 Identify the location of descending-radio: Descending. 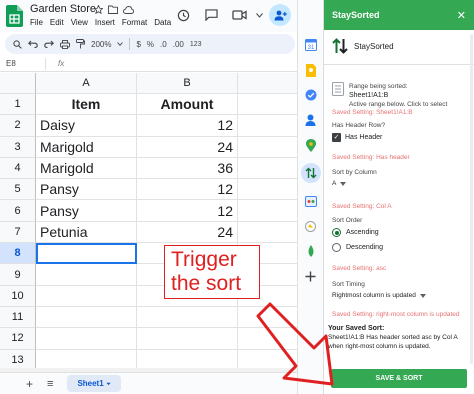
(357, 247).